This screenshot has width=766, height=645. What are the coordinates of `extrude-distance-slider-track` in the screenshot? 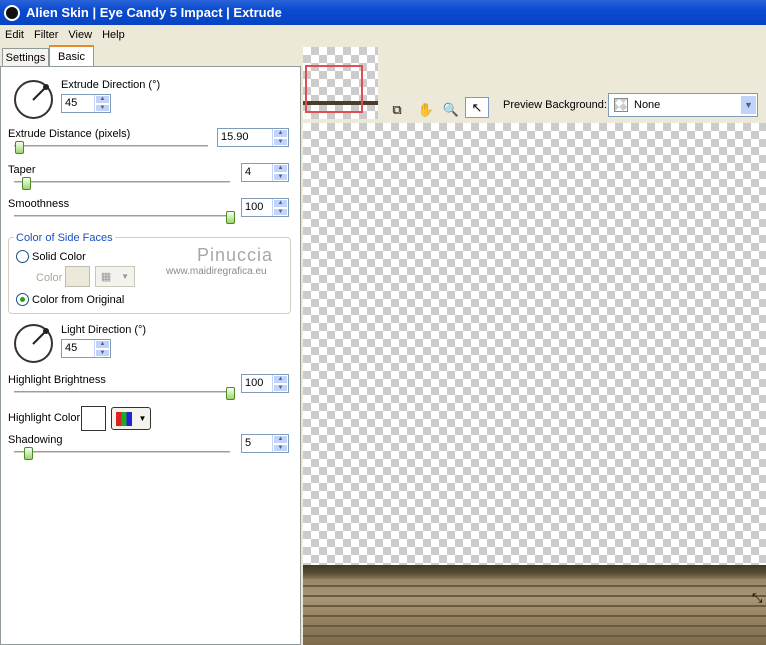 It's located at (111, 146).